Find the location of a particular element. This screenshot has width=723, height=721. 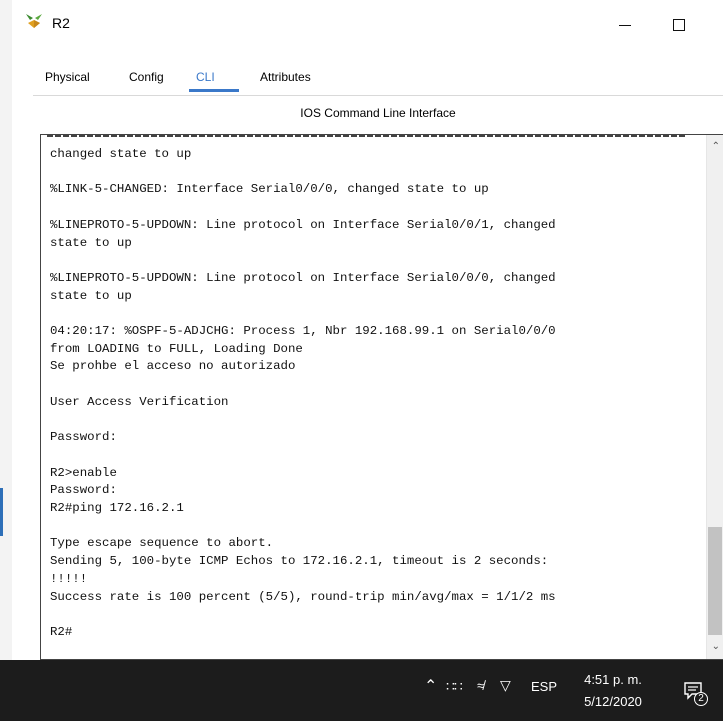

notification-count-badge: 2 is located at coordinates (701, 699).